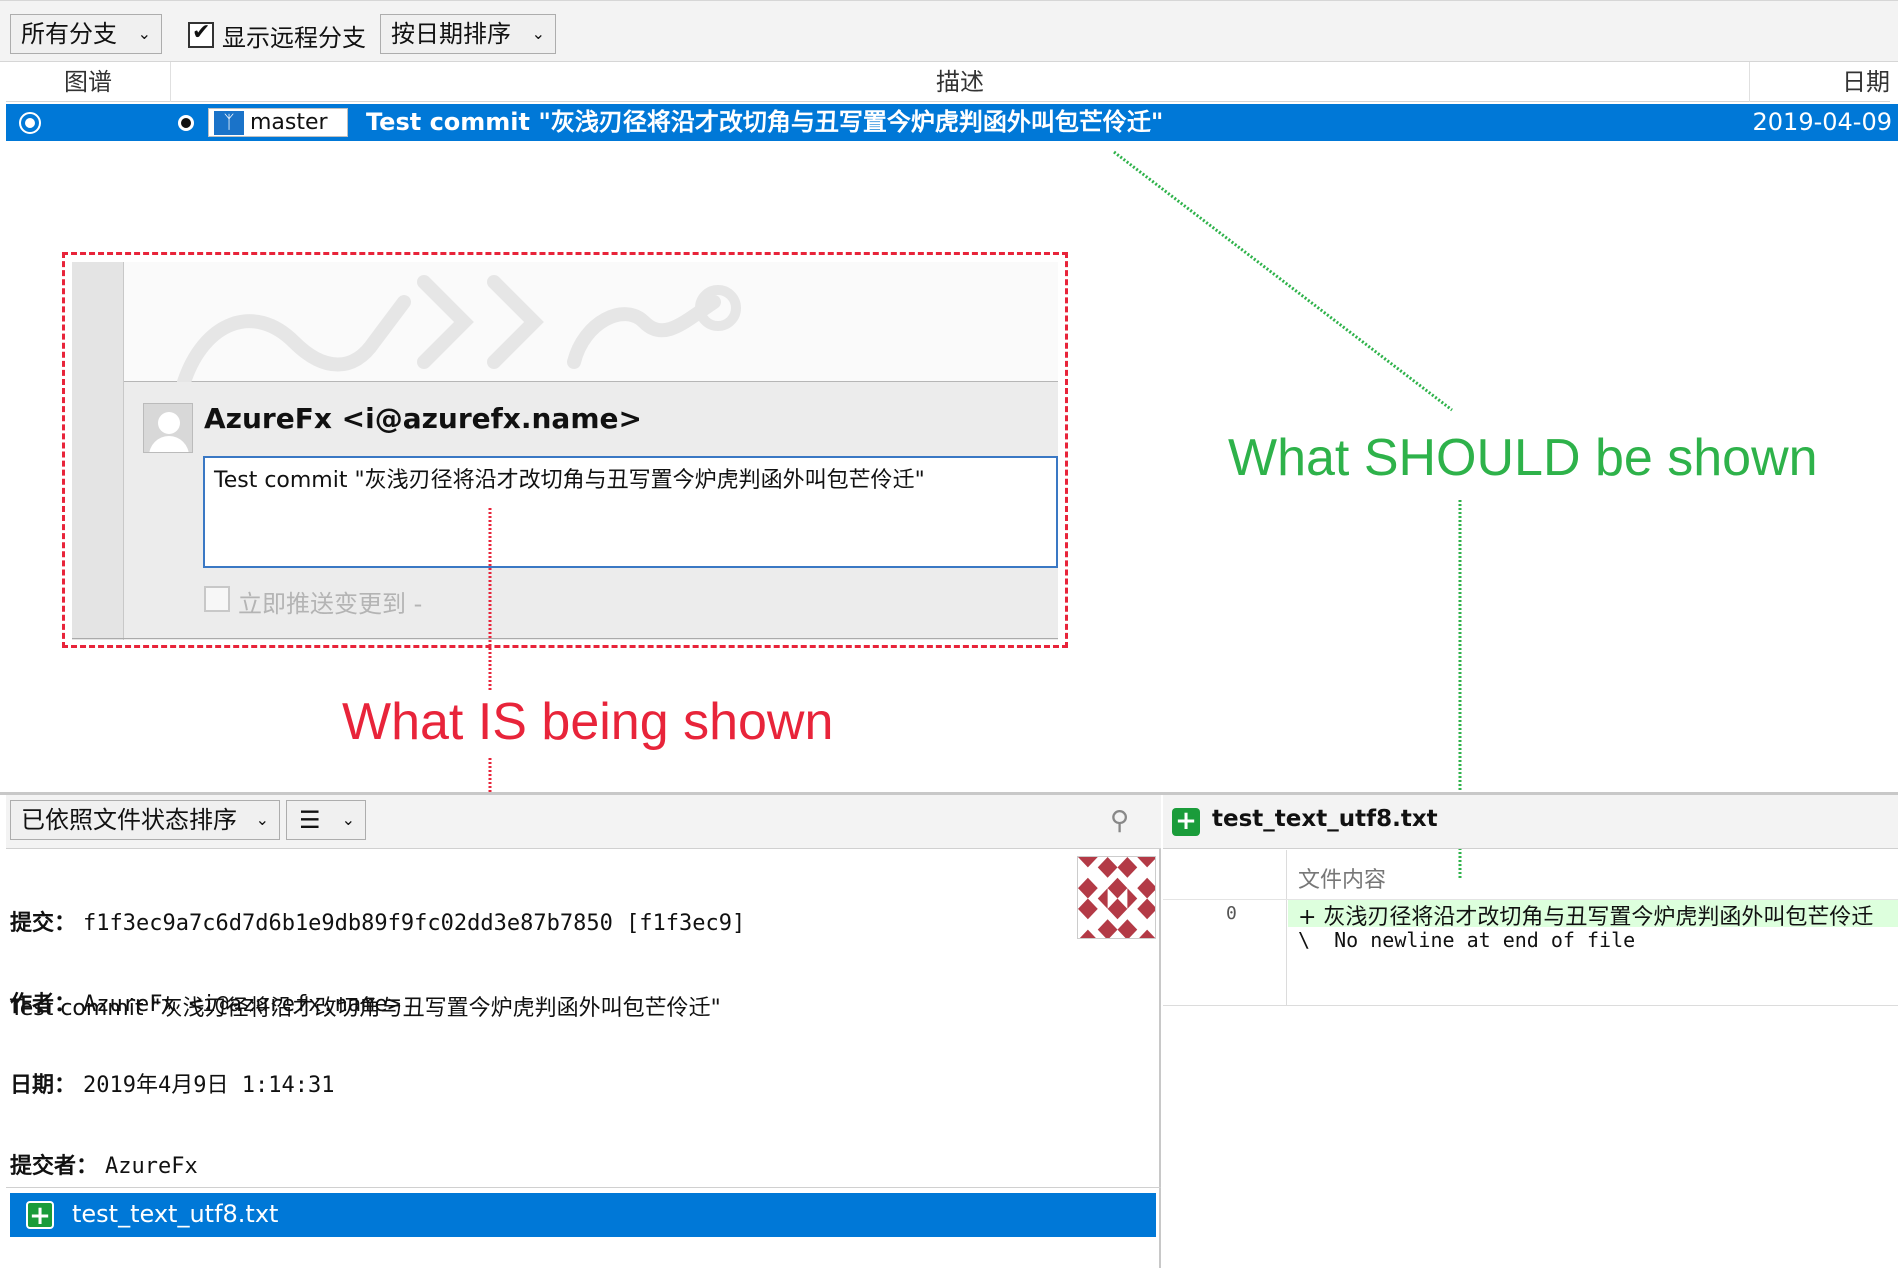  I want to click on annotation-is-label: What IS being shown, so click(588, 722).